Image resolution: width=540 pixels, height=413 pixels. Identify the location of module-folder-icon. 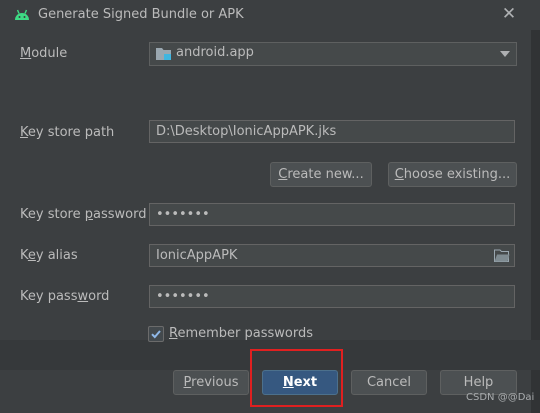
(163, 54).